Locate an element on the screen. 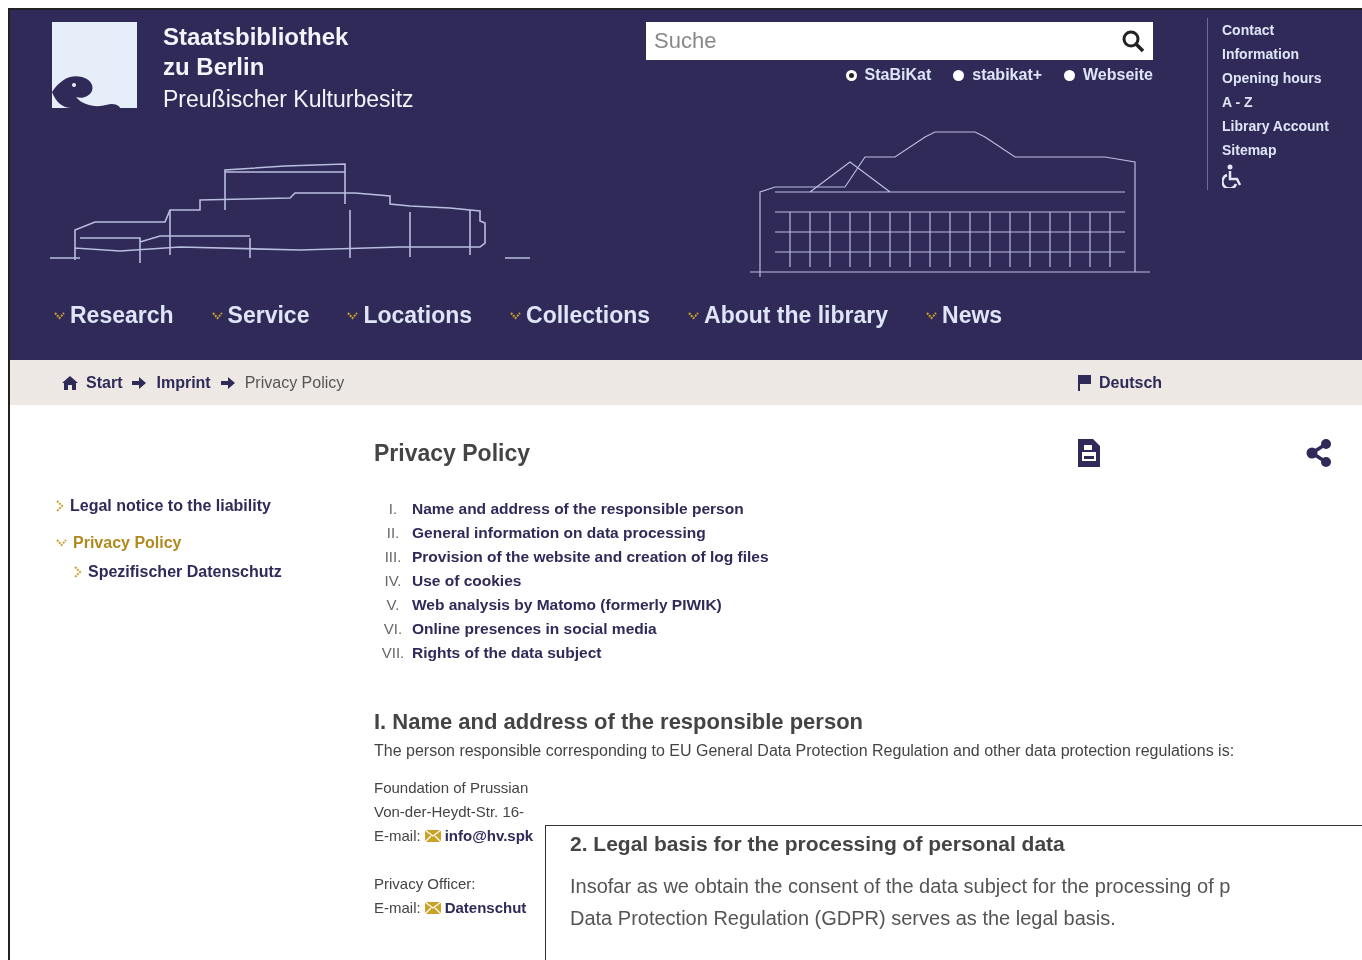  section-heading: I. Name and address of the responsible person is located at coordinates (619, 722).